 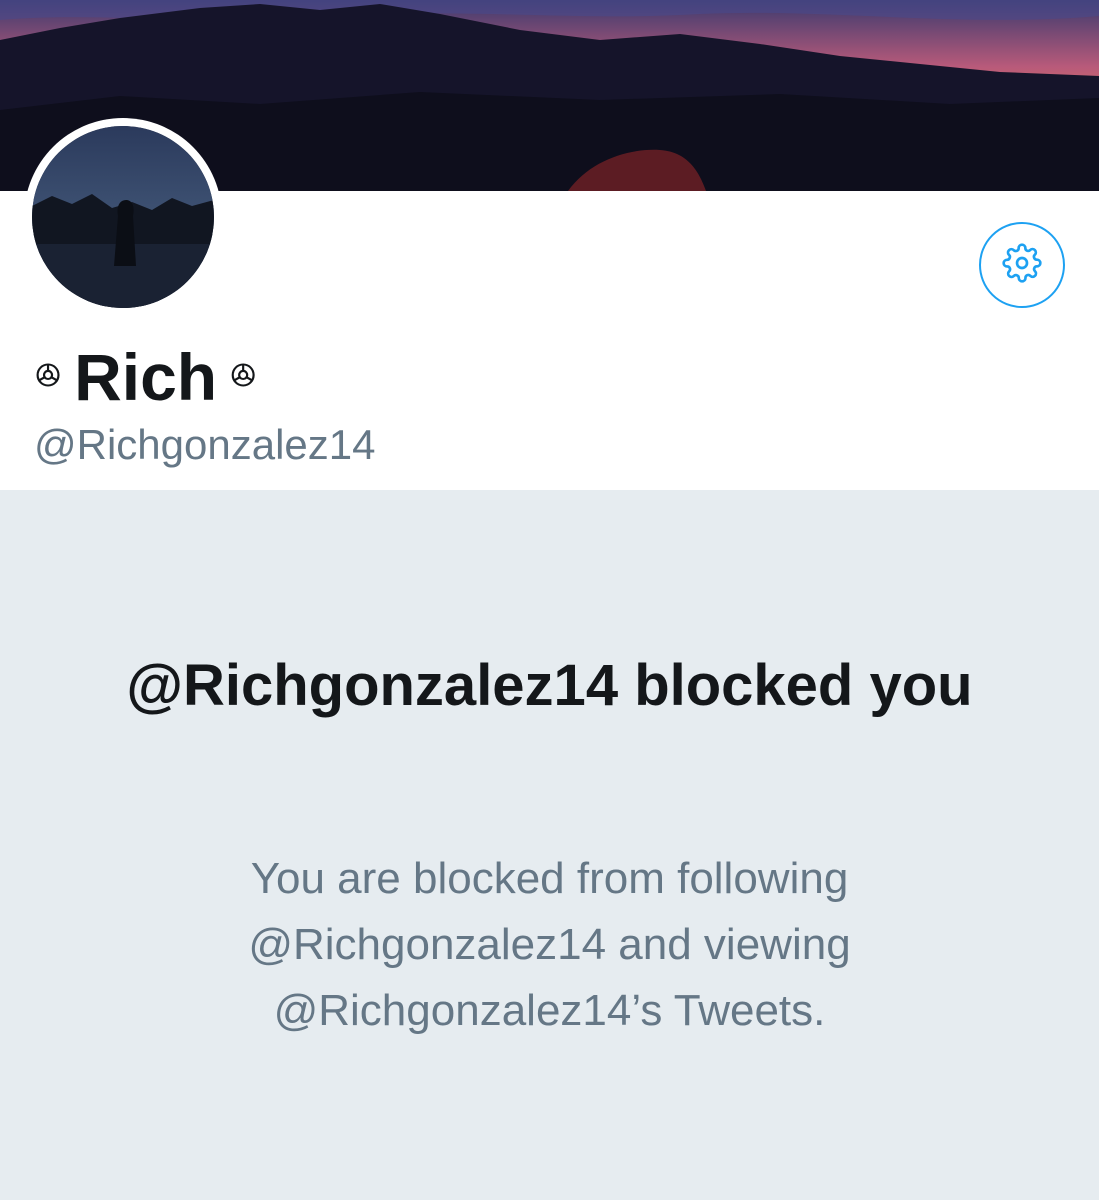 I want to click on name-decoration-right: ꔮ, so click(x=243, y=376).